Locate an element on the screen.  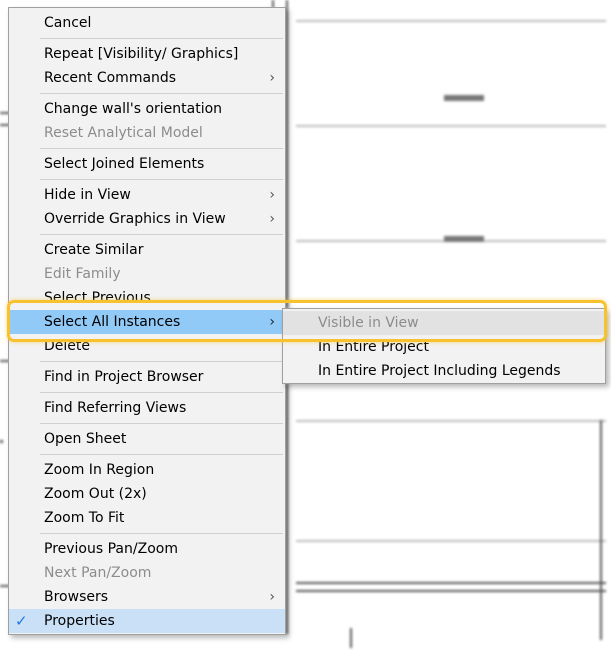
menu-item-override-graphics: Override Graphics in View › is located at coordinates (147, 219).